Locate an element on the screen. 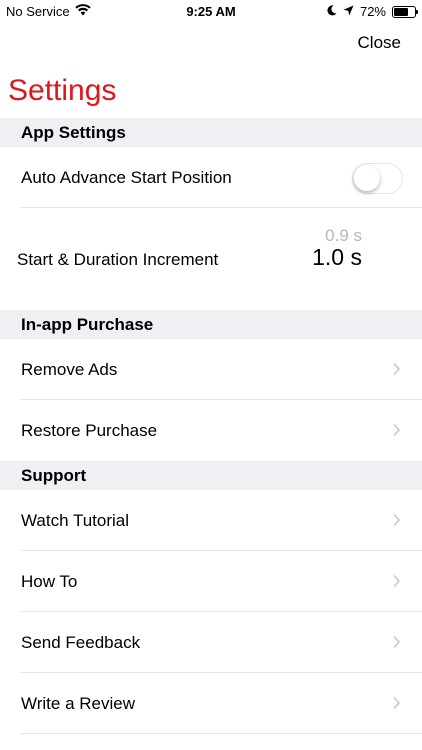  auto-advance-toggle is located at coordinates (377, 178).